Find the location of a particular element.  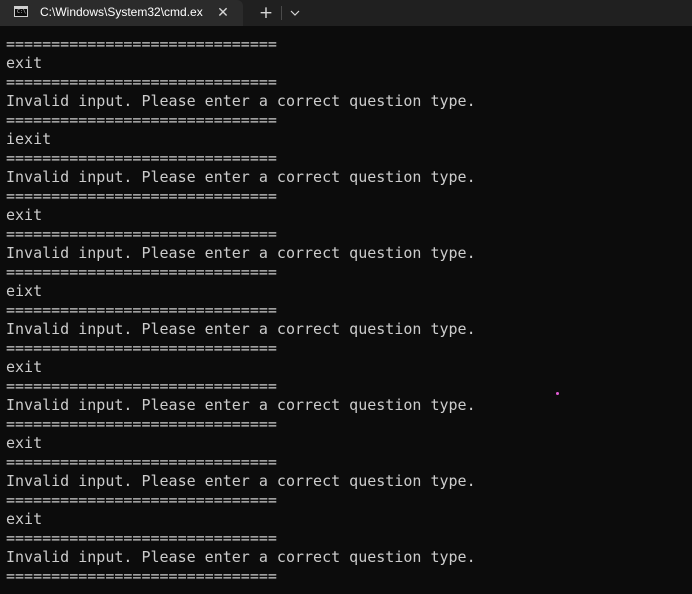

chevron-down-icon is located at coordinates (295, 13).